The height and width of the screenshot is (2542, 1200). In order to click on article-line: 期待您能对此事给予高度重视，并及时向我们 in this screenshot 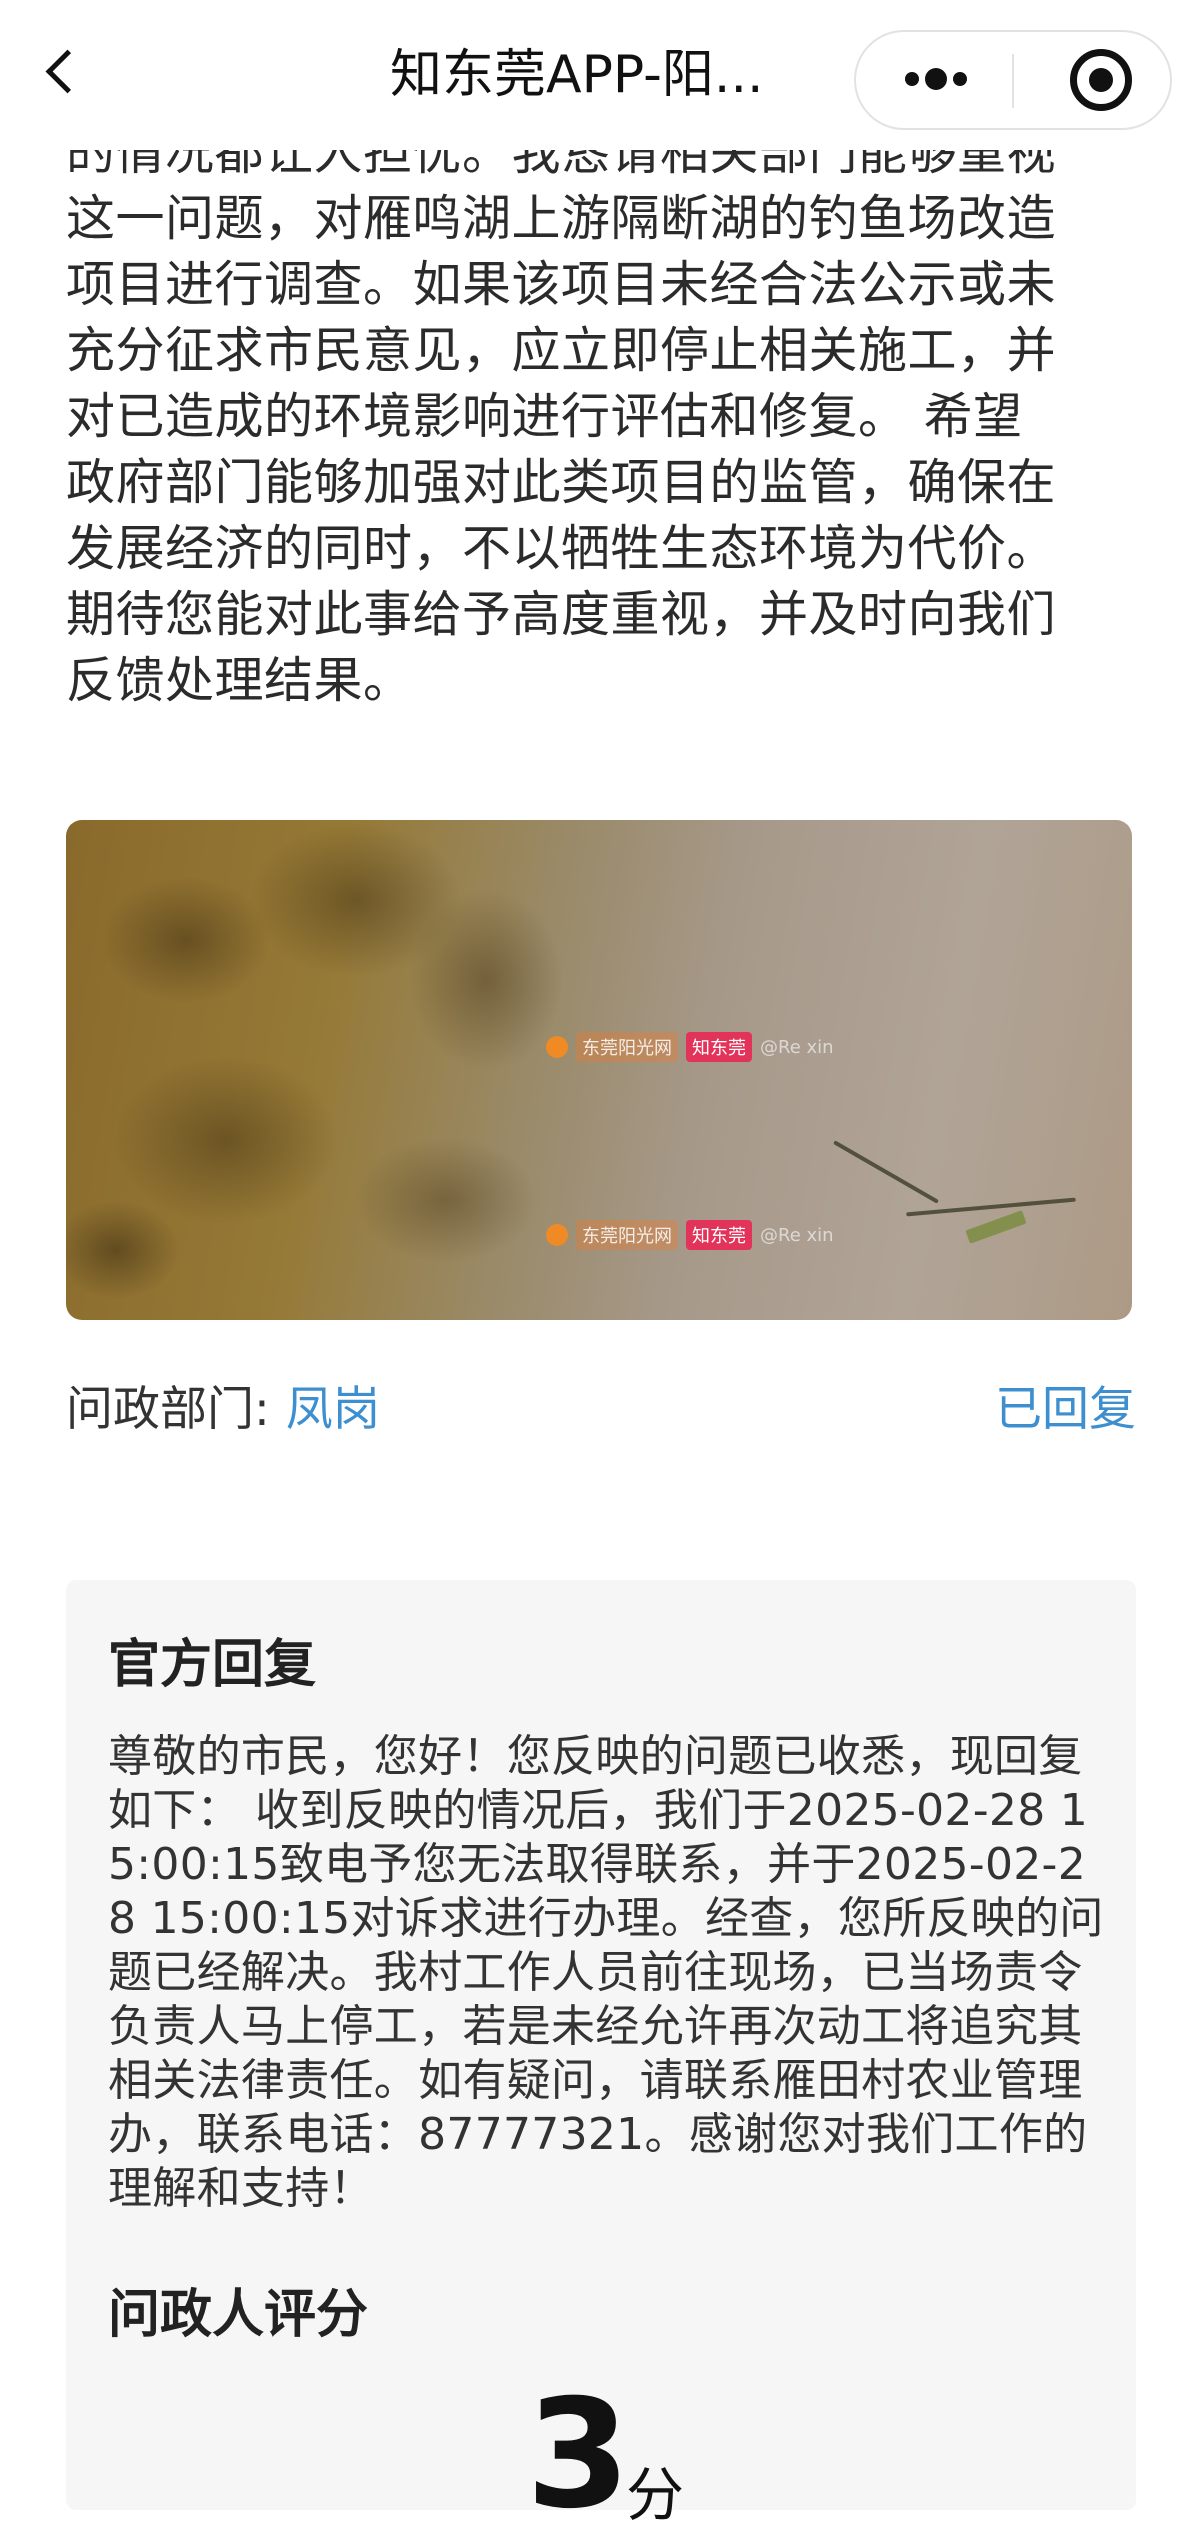, I will do `click(561, 614)`.